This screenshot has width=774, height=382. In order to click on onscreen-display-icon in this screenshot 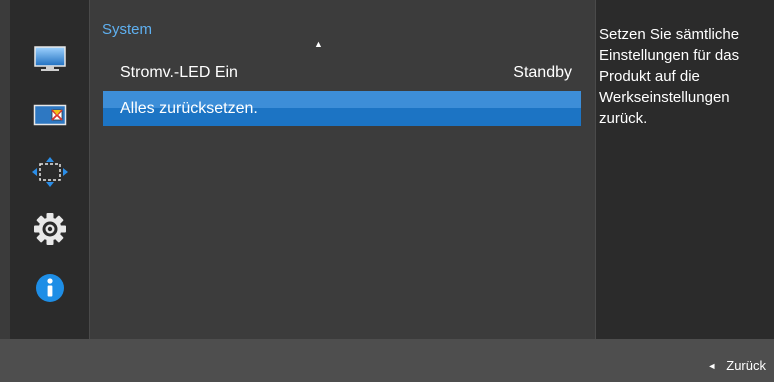, I will do `click(49, 115)`.